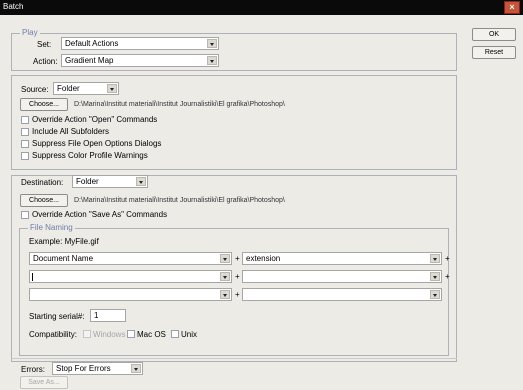 This screenshot has height=390, width=523. What do you see at coordinates (494, 52) in the screenshot?
I see `reset-button: Reset` at bounding box center [494, 52].